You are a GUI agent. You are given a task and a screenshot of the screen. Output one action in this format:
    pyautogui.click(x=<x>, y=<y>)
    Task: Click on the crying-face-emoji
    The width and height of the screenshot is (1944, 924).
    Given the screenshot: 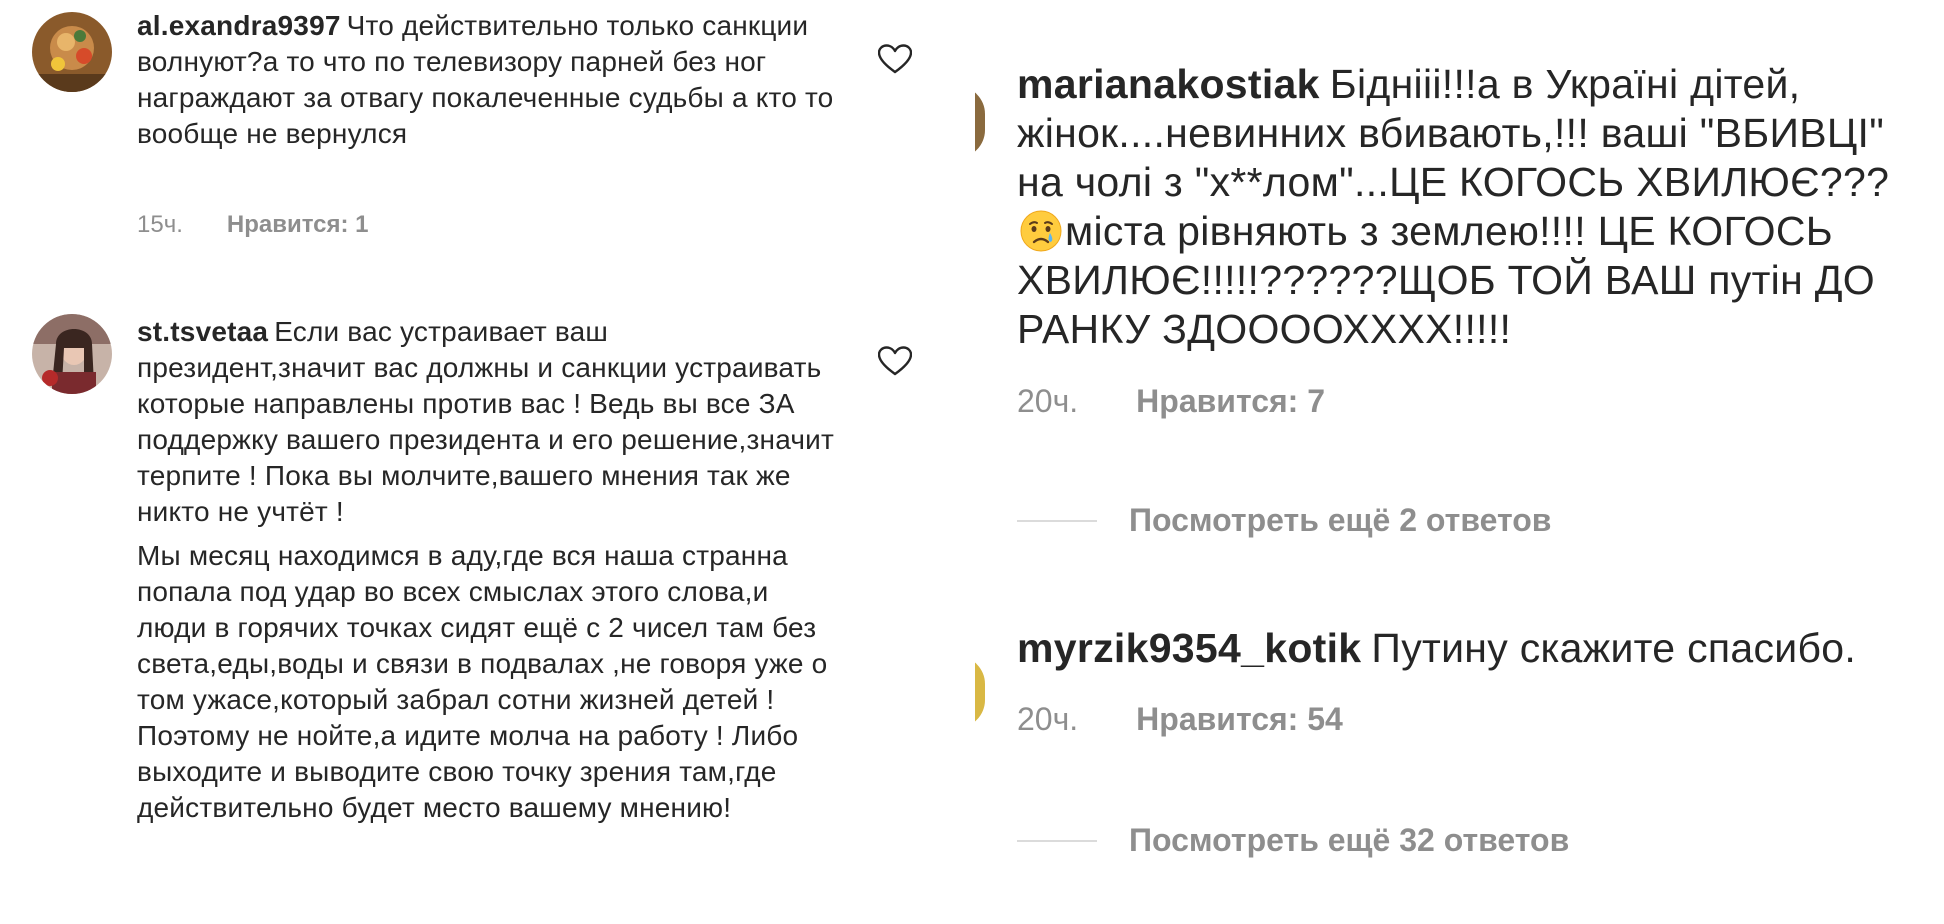 What is the action you would take?
    pyautogui.click(x=1041, y=231)
    